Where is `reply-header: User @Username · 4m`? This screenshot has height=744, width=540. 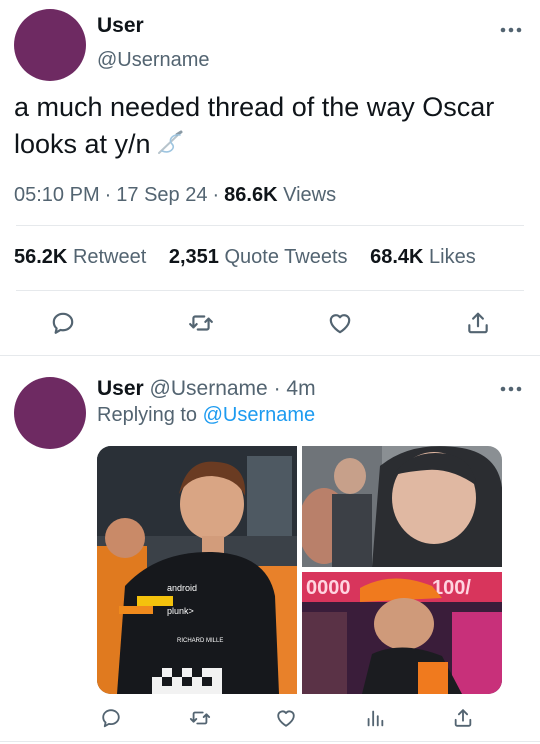
reply-header: User @Username · 4m is located at coordinates (206, 389).